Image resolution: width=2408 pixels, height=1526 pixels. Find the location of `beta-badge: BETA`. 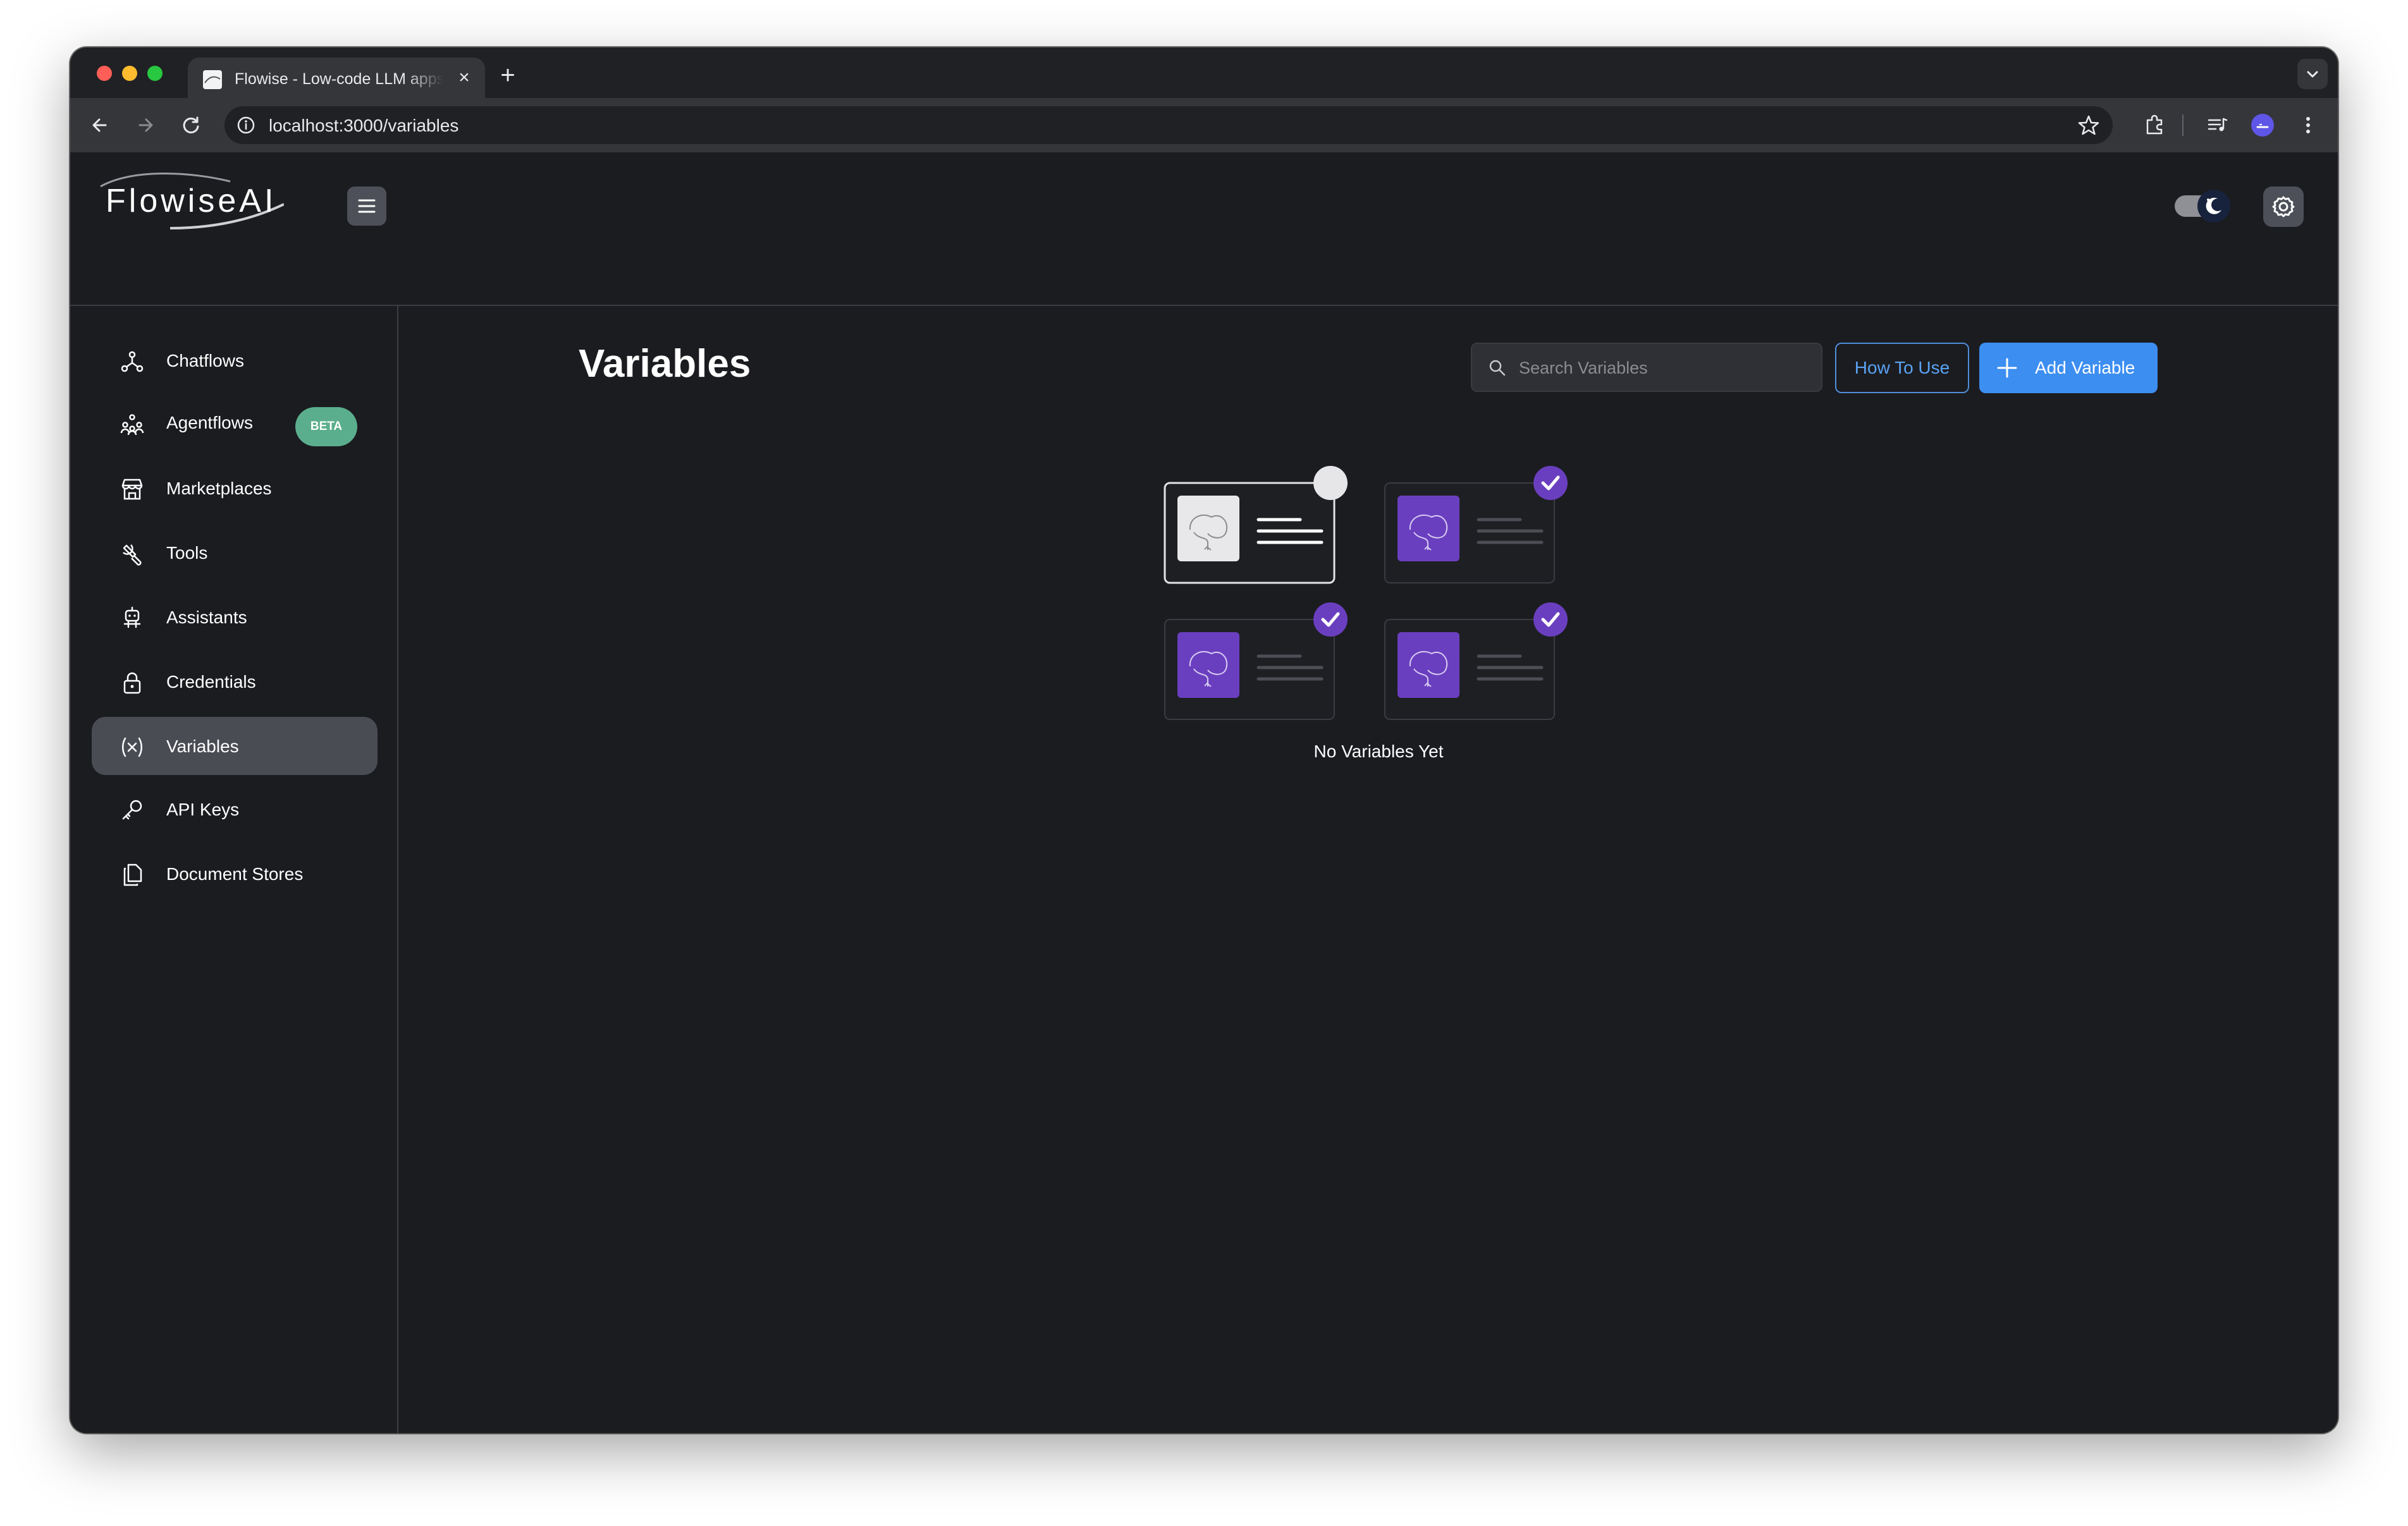

beta-badge: BETA is located at coordinates (326, 426).